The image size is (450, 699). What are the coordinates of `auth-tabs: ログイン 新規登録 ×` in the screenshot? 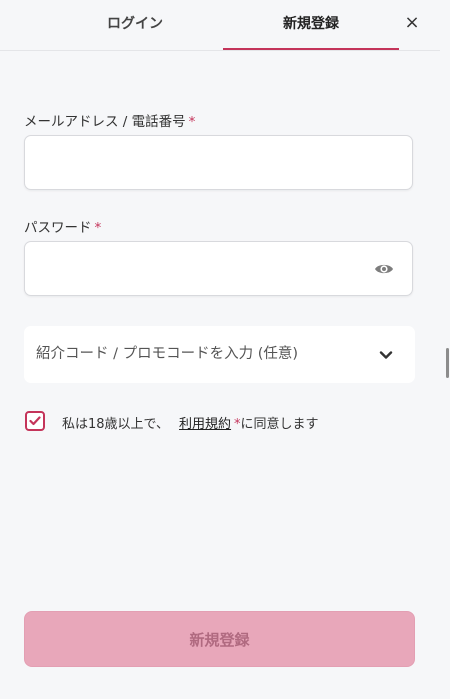 It's located at (220, 25).